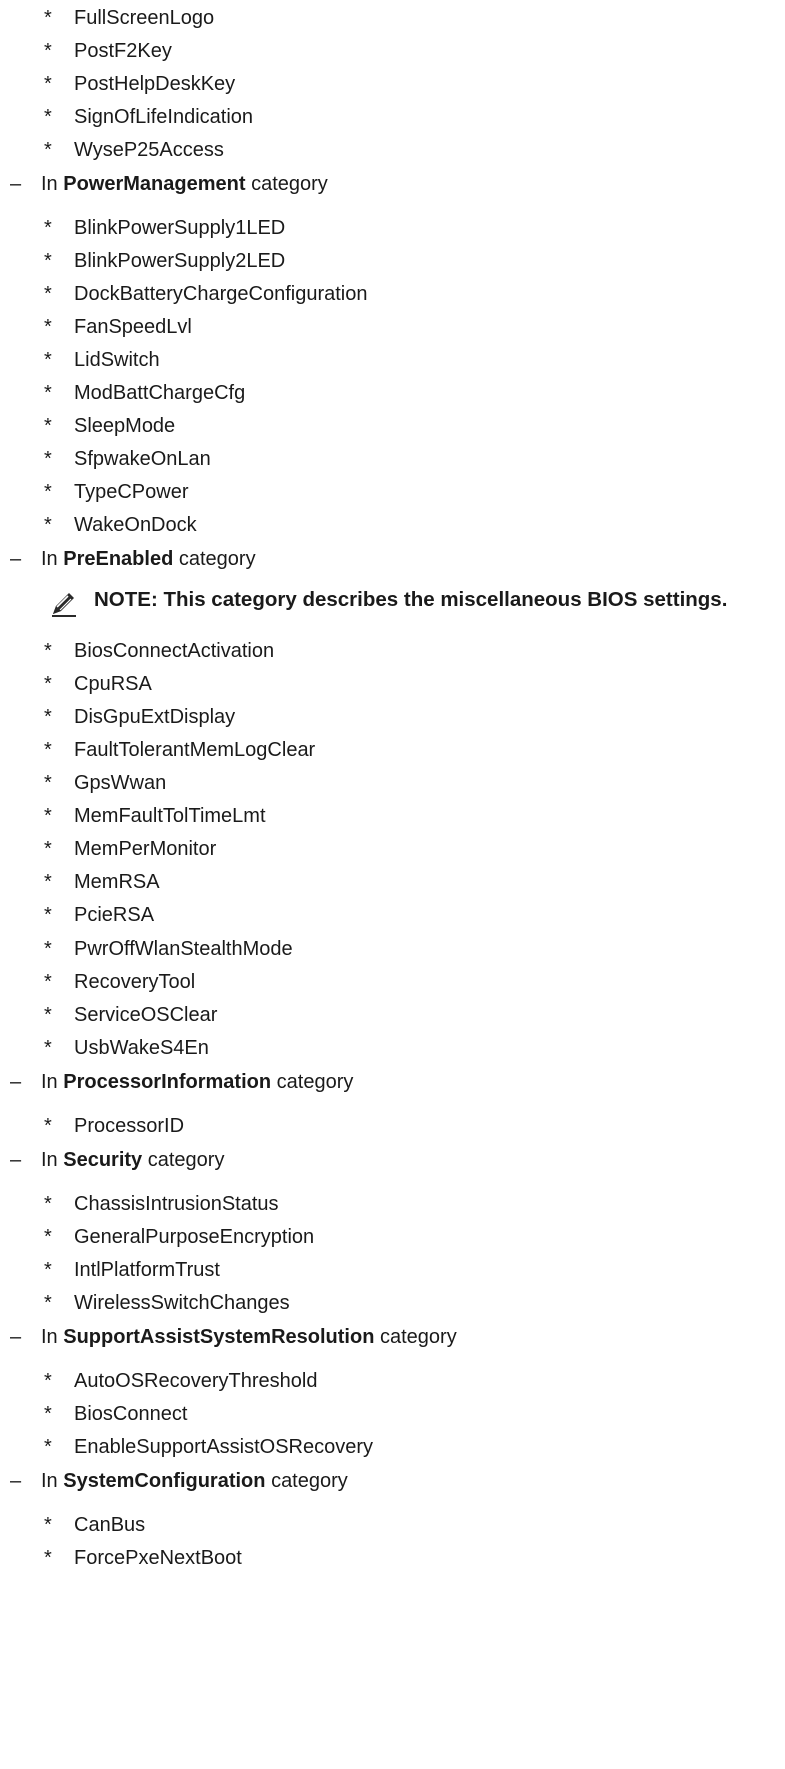  Describe the element at coordinates (164, 1481) in the screenshot. I see `category-name: SystemConfiguration` at that location.